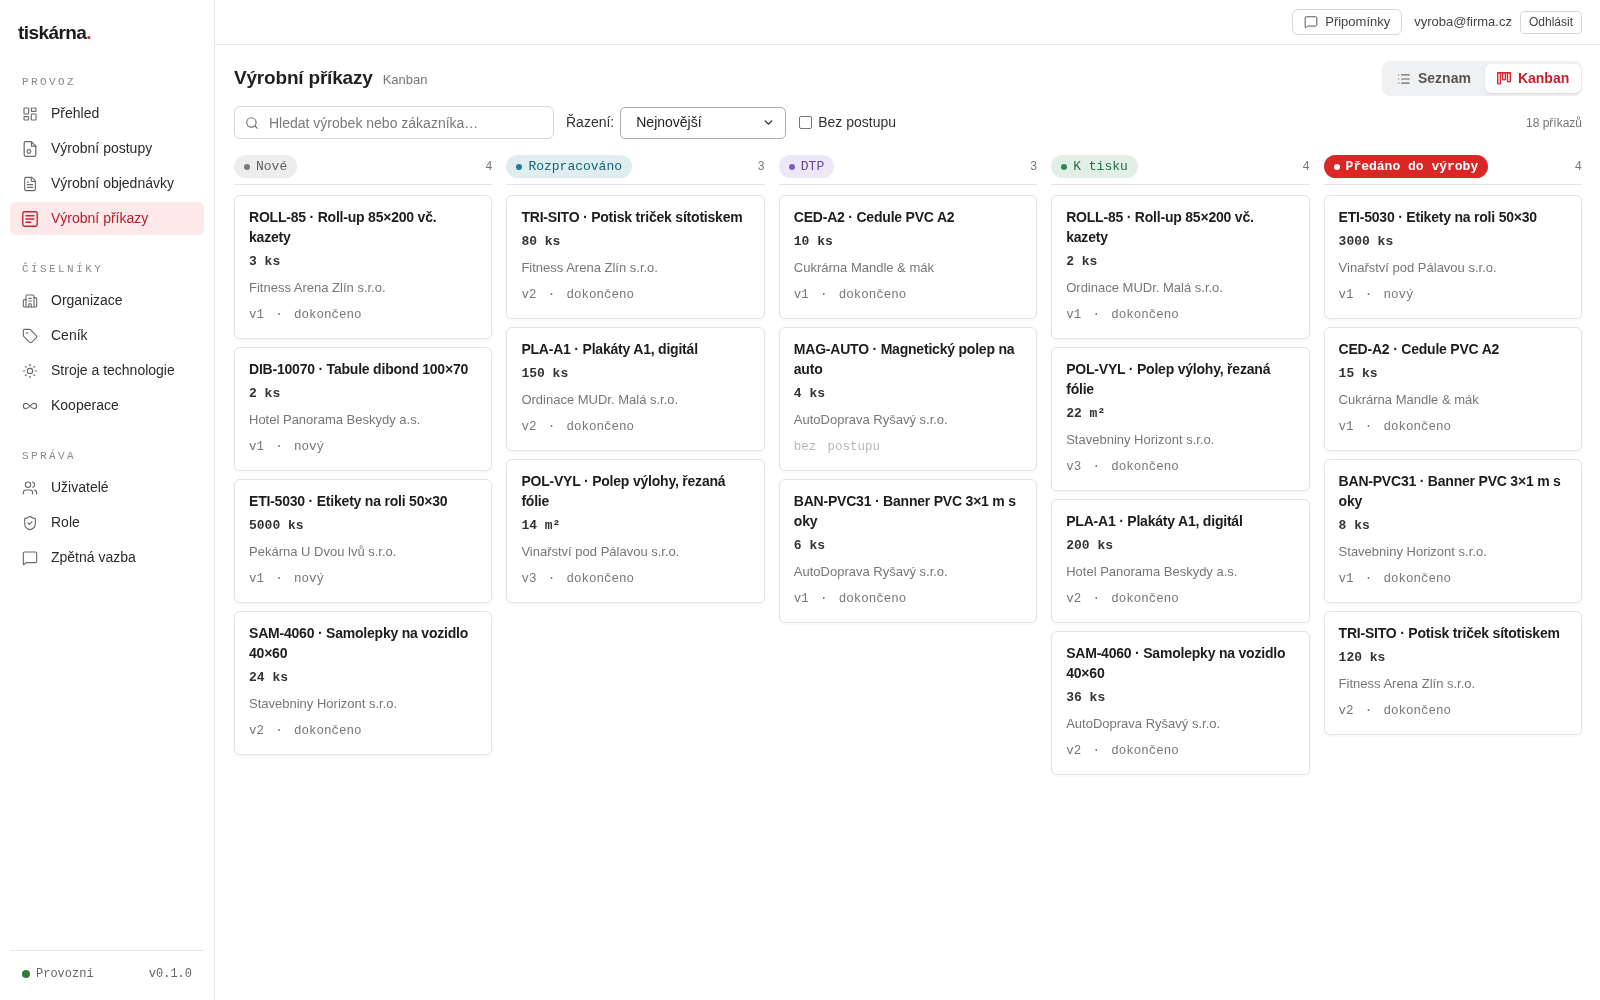 The height and width of the screenshot is (1000, 1600). What do you see at coordinates (63, 269) in the screenshot?
I see `section-label: ČÍSELNÍKY` at bounding box center [63, 269].